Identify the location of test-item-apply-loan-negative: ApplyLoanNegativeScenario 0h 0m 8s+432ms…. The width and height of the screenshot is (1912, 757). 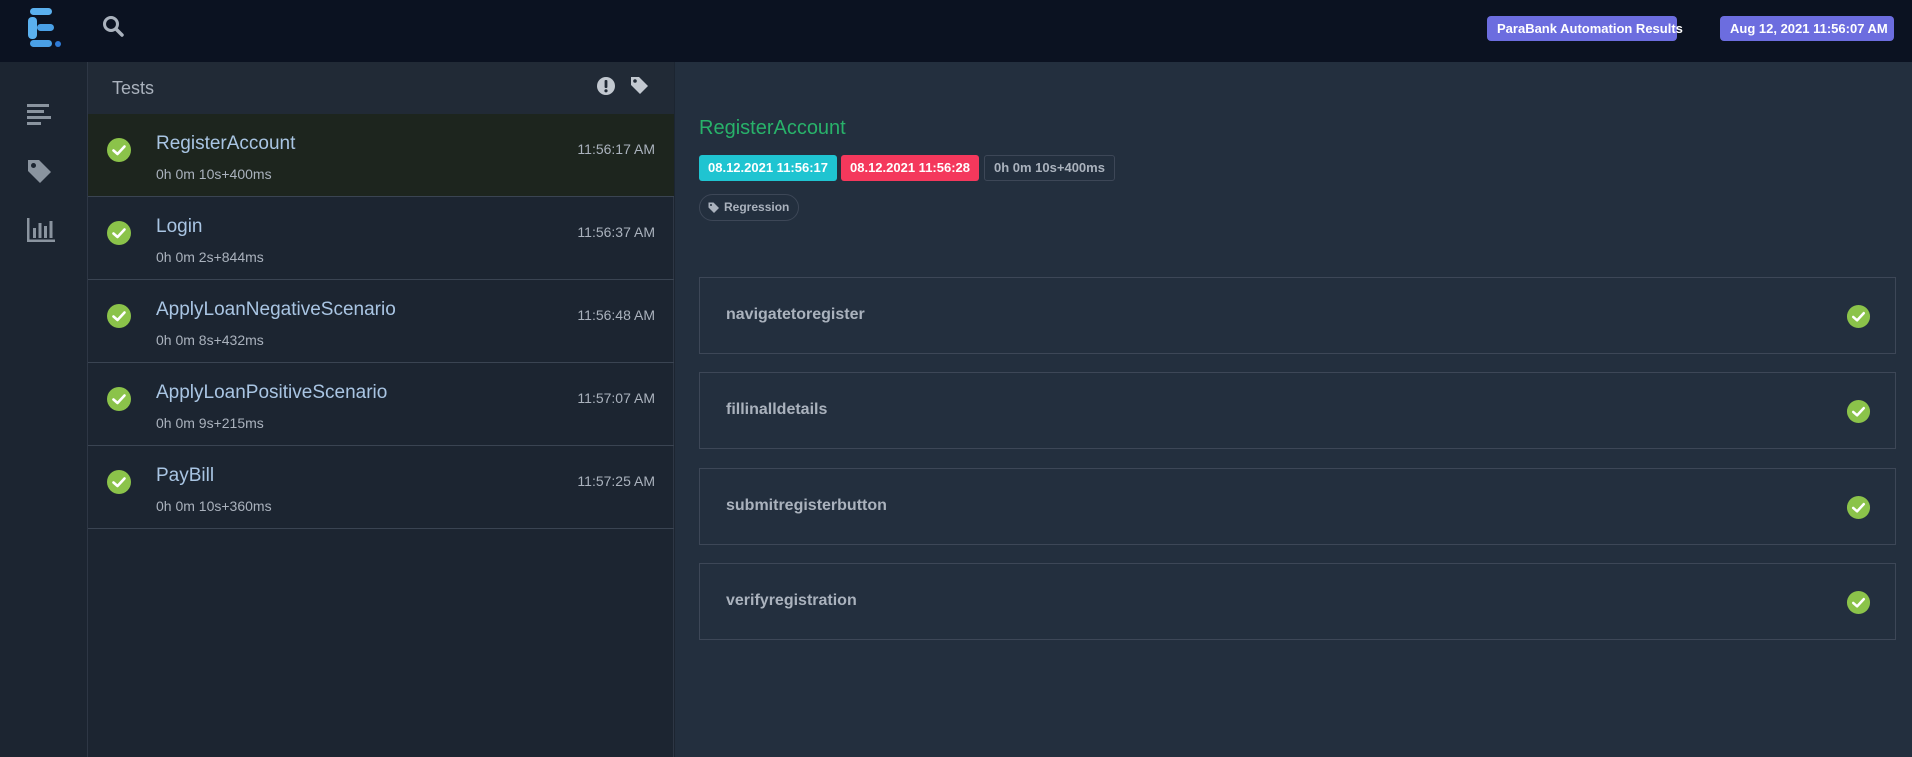
(381, 321).